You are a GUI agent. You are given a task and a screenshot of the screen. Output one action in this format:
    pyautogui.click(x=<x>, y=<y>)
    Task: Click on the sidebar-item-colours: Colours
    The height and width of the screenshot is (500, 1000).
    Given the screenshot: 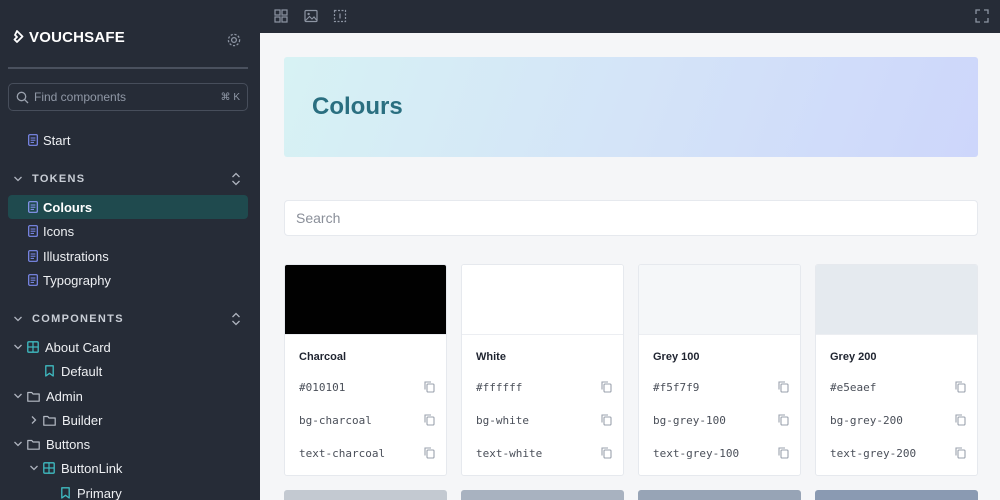 What is the action you would take?
    pyautogui.click(x=128, y=207)
    